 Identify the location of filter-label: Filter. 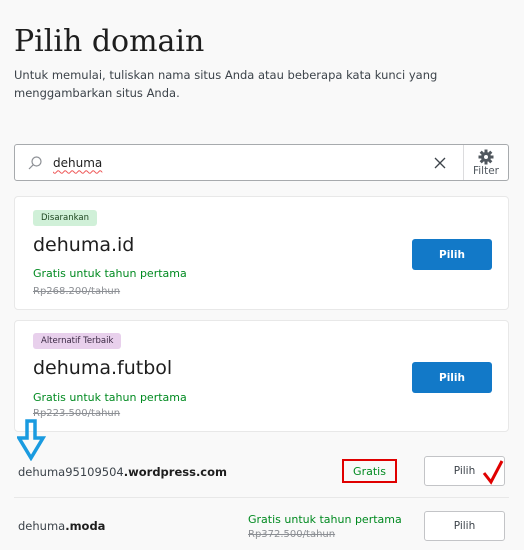
(485, 170).